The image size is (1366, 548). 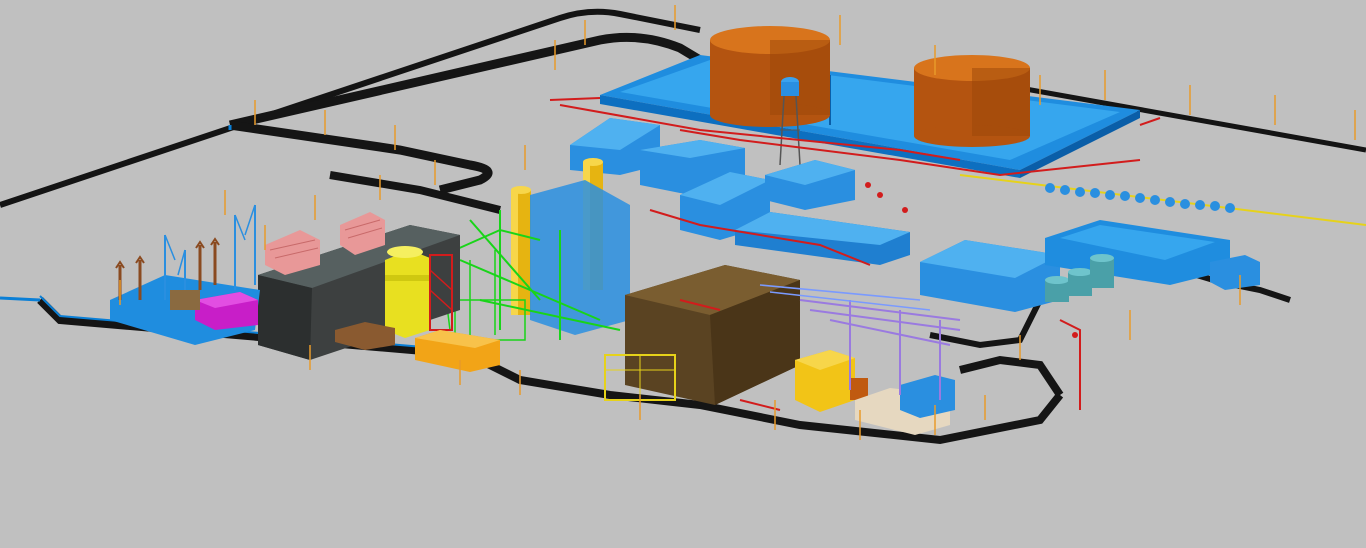 I want to click on yellow-pipeline, so click(x=1162, y=200).